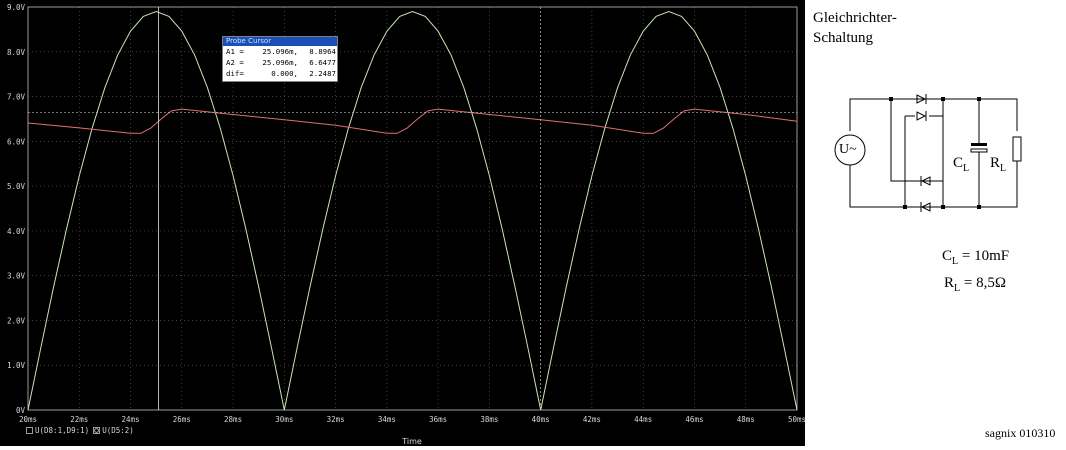  I want to click on square-marker-icon, so click(29, 430).